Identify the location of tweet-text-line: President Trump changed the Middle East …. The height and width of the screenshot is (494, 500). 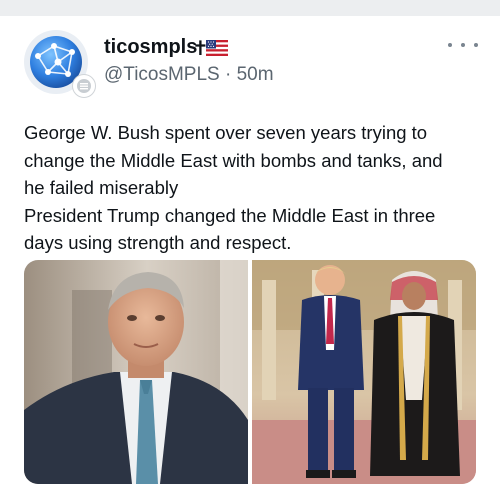
(230, 215).